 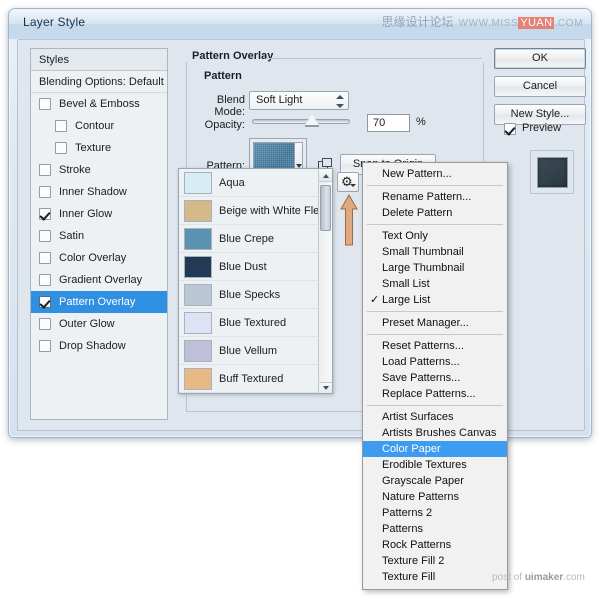 I want to click on pattern-list-item: Blue Textured, so click(x=255, y=323).